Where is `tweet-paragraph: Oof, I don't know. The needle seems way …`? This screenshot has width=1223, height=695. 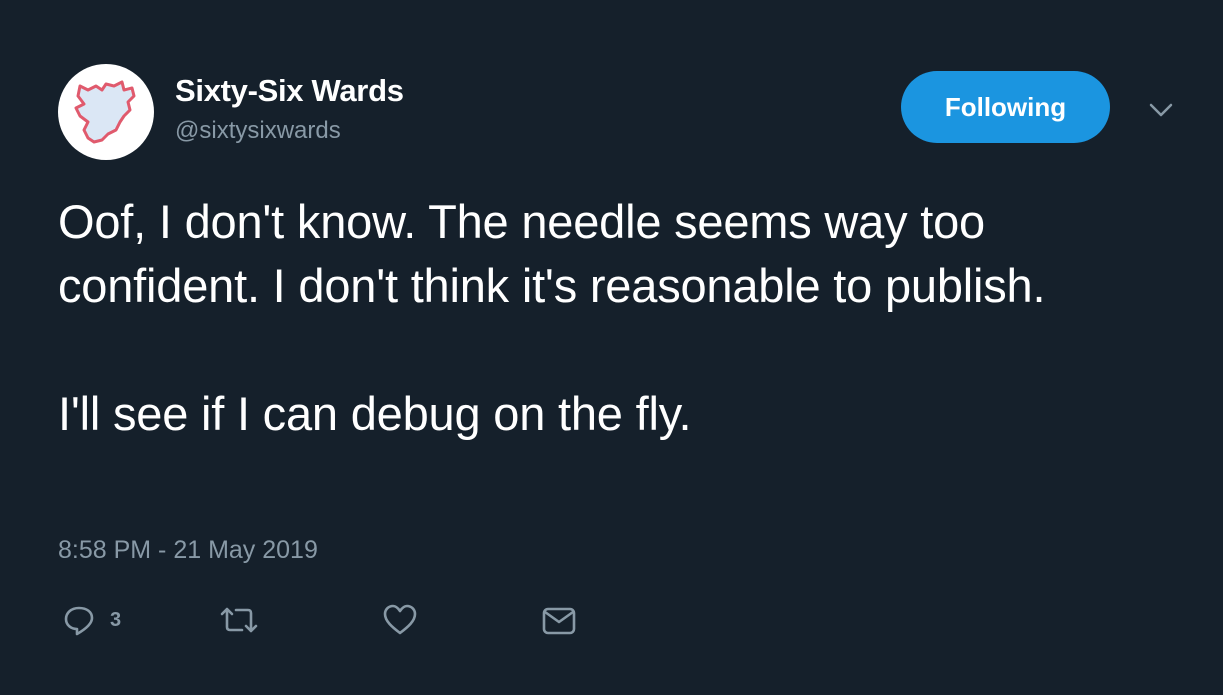 tweet-paragraph: Oof, I don't know. The needle seems way … is located at coordinates (552, 253).